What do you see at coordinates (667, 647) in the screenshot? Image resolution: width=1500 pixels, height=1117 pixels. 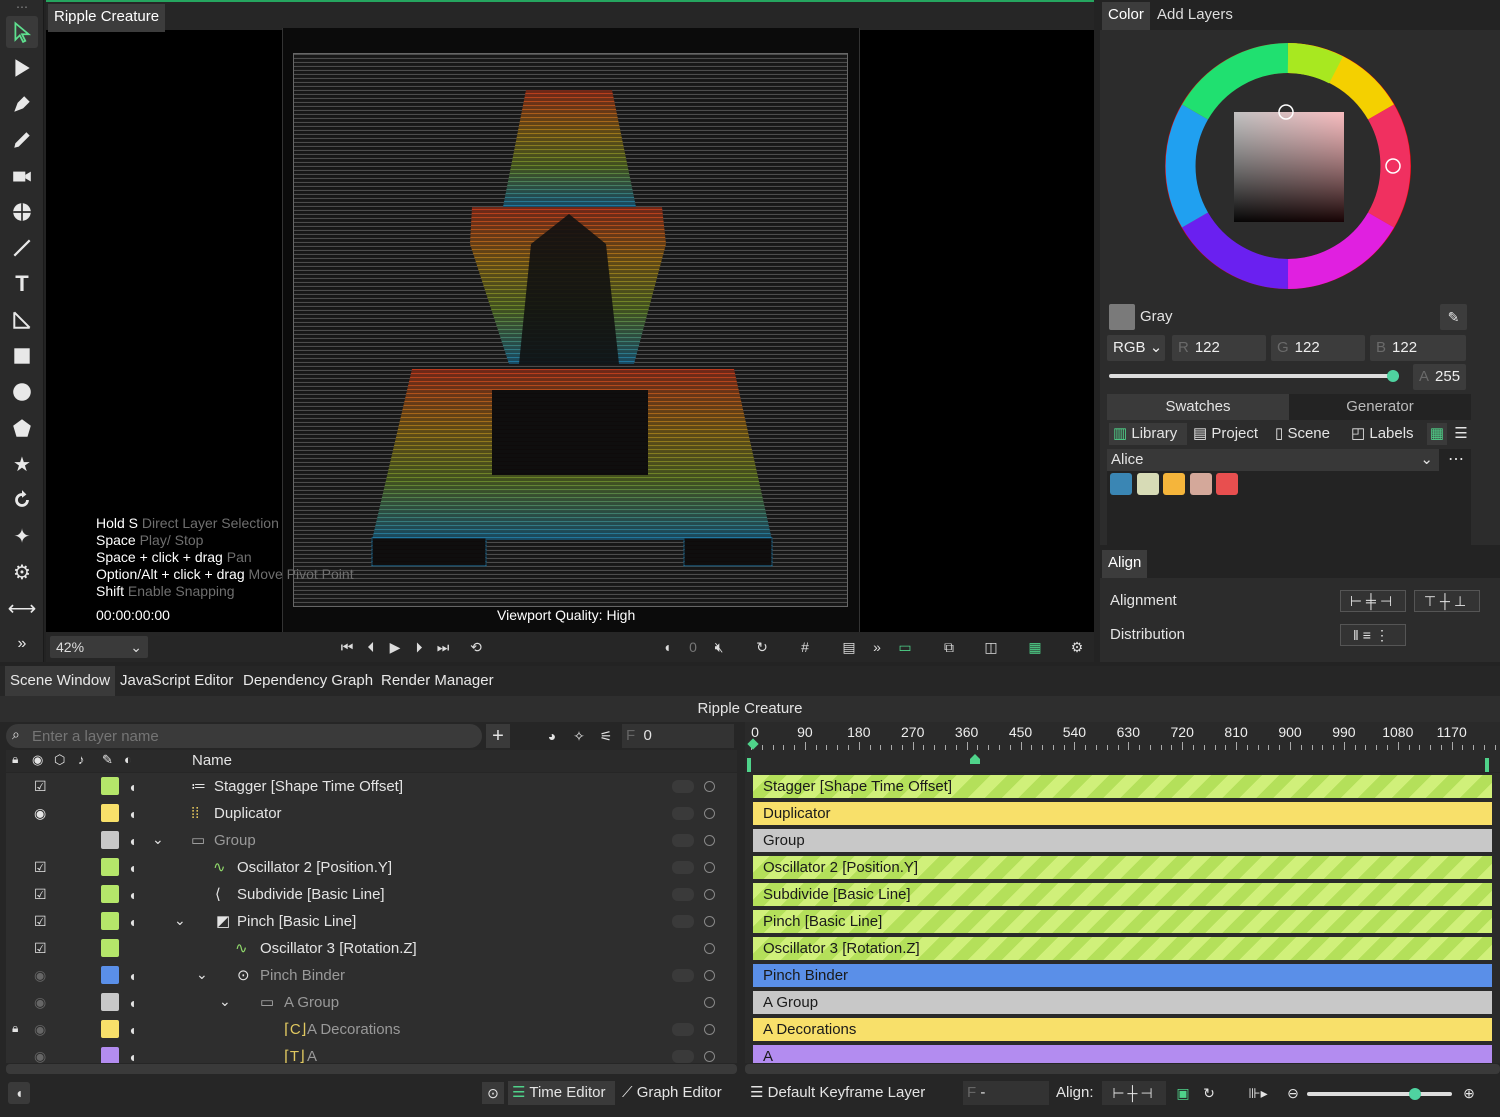 I see `keyframe-toggle-icon: ◖` at bounding box center [667, 647].